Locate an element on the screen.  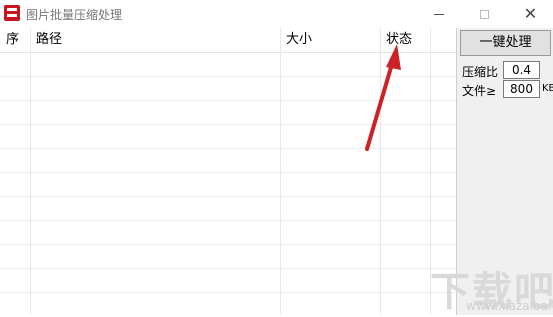
close-button: ✕ is located at coordinates (530, 14).